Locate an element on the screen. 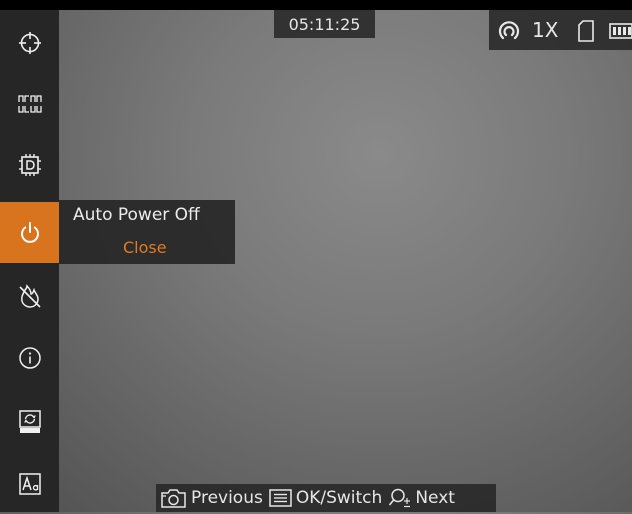 The width and height of the screenshot is (632, 514). menu-icon is located at coordinates (280, 498).